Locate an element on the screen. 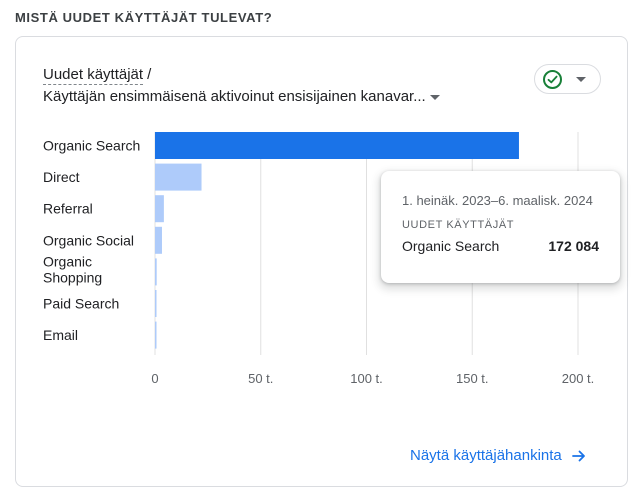 The width and height of the screenshot is (637, 494). x-tick-label: 150 t. is located at coordinates (472, 378).